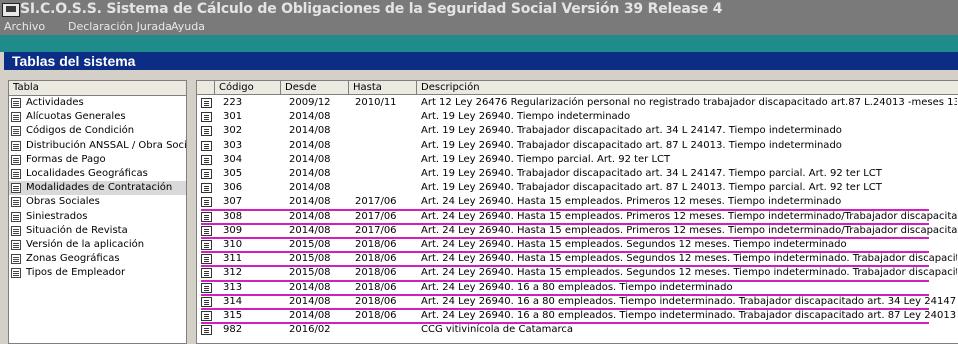 Image resolution: width=958 pixels, height=344 pixels. What do you see at coordinates (233, 173) in the screenshot?
I see `cell-codigo: 305` at bounding box center [233, 173].